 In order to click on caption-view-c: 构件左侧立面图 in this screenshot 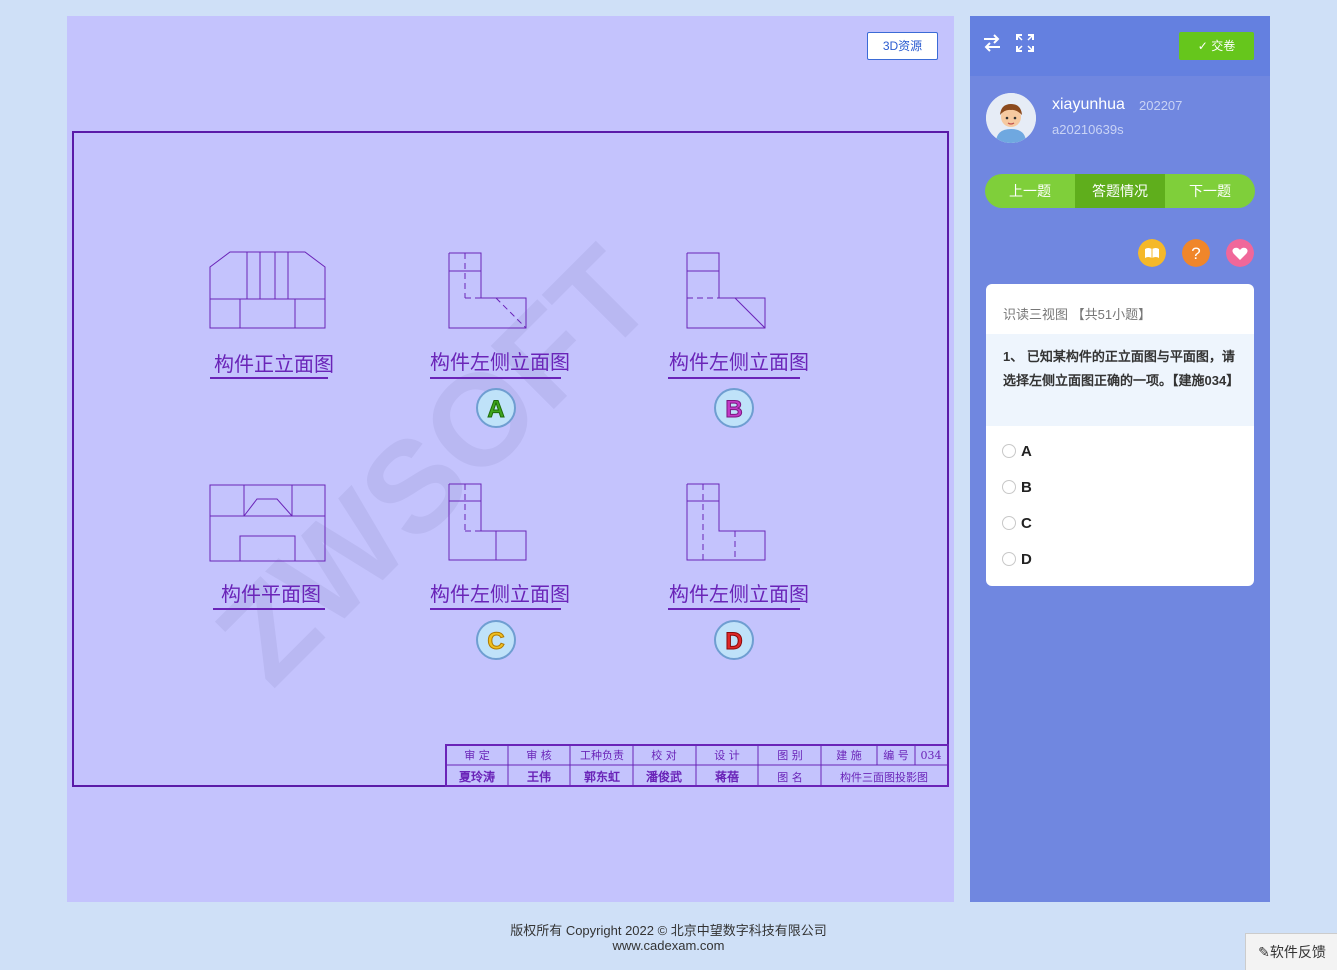, I will do `click(500, 594)`.